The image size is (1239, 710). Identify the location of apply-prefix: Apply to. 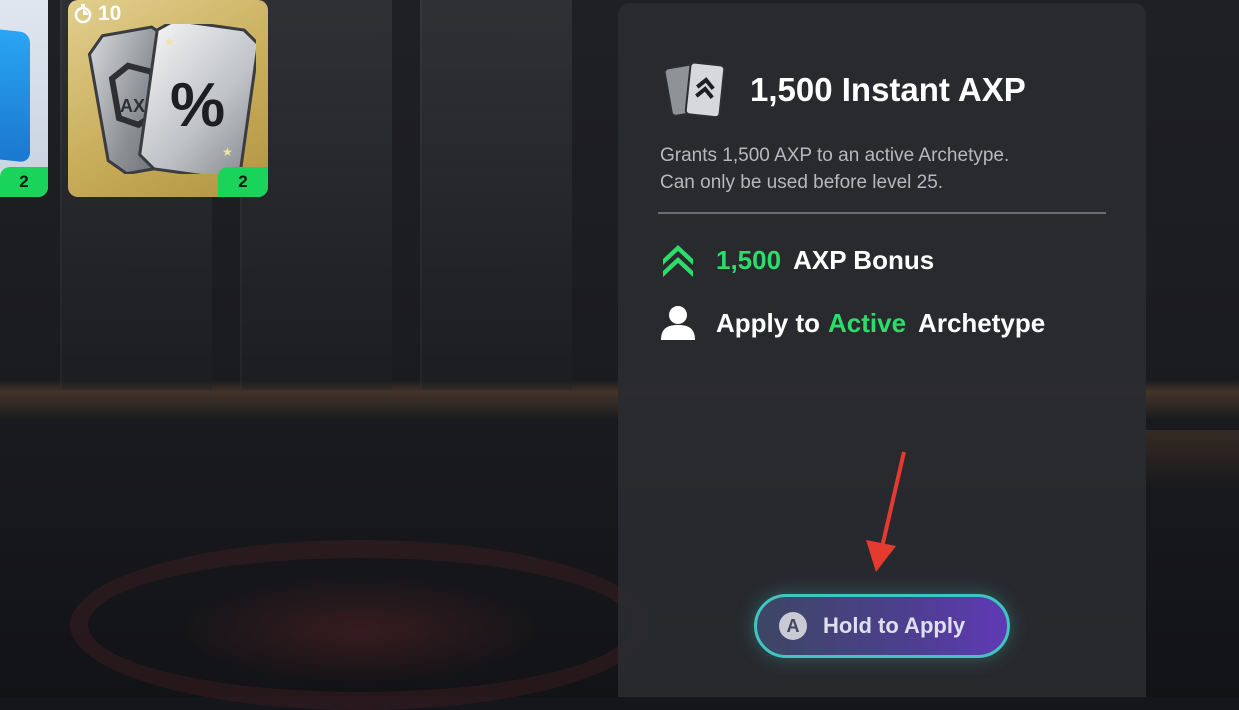
(768, 322).